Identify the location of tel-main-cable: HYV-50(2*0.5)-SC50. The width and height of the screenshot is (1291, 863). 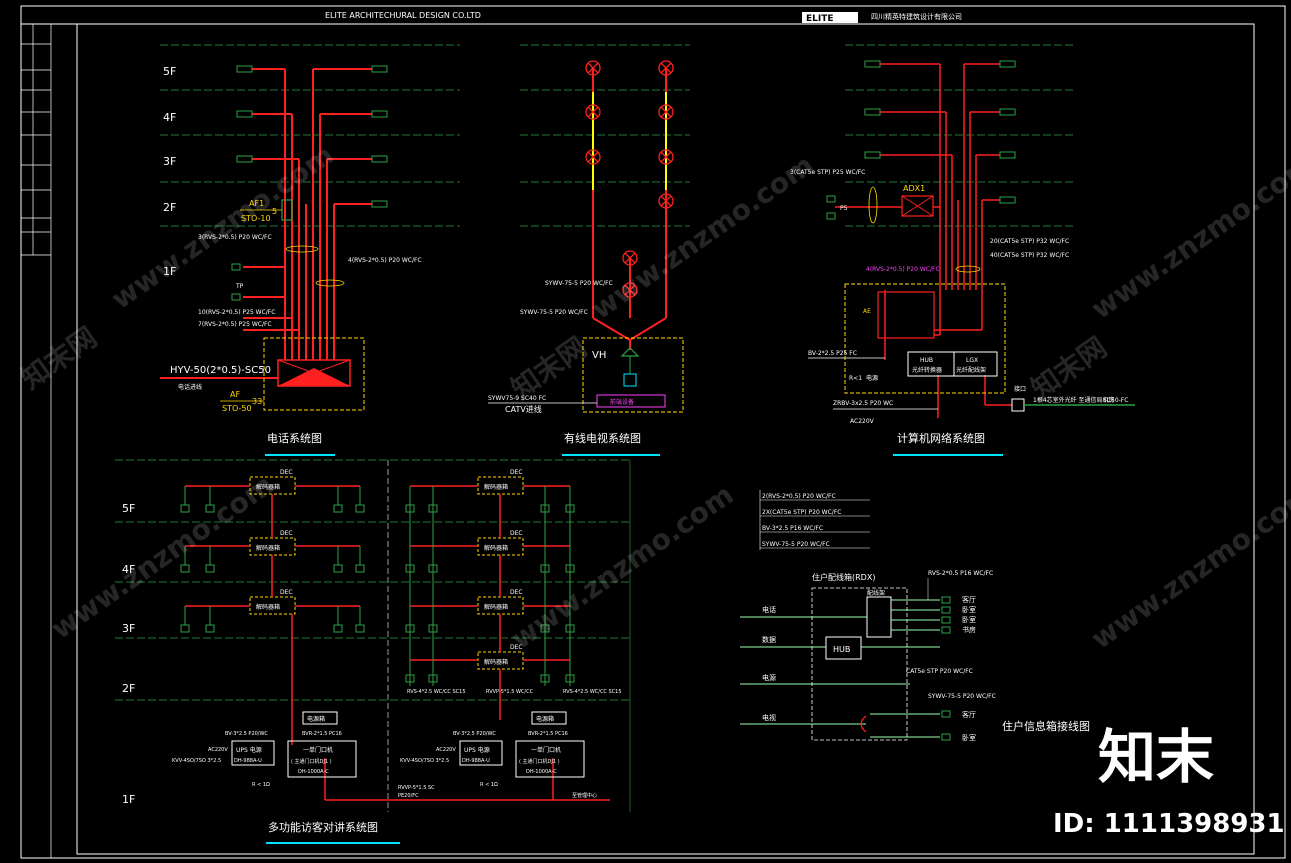
(220, 370).